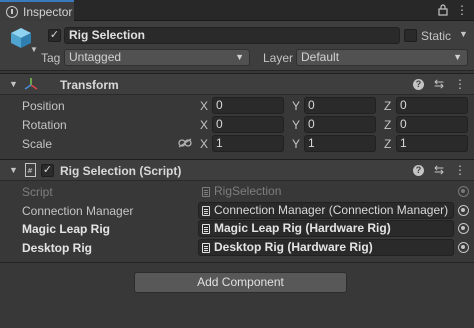  What do you see at coordinates (12, 11) in the screenshot?
I see `info-icon` at bounding box center [12, 11].